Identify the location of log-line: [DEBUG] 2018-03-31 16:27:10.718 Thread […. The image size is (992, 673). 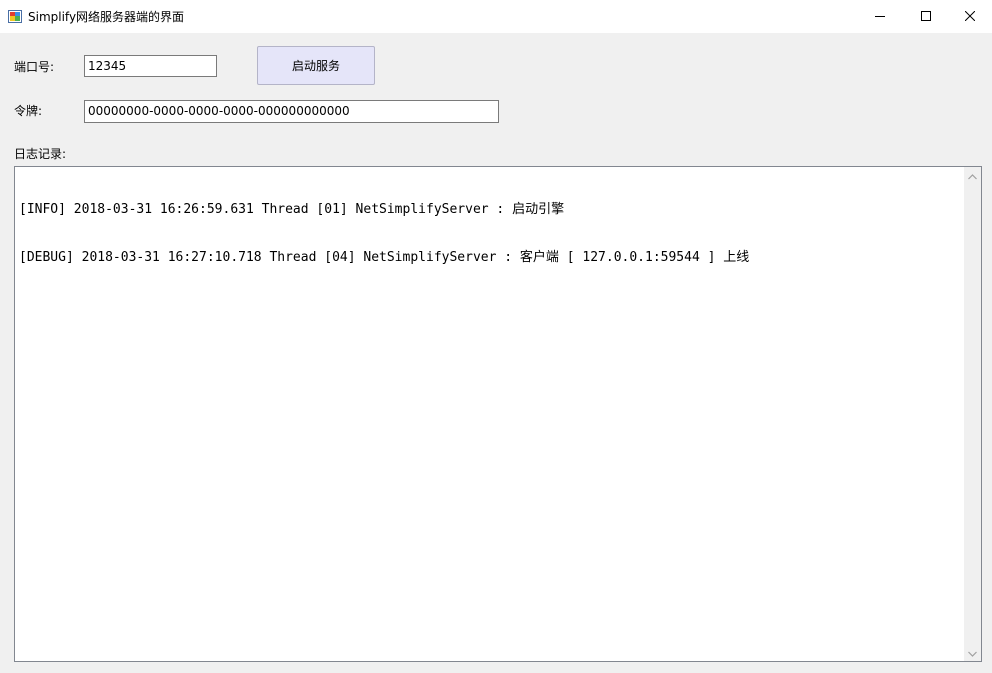
(384, 257).